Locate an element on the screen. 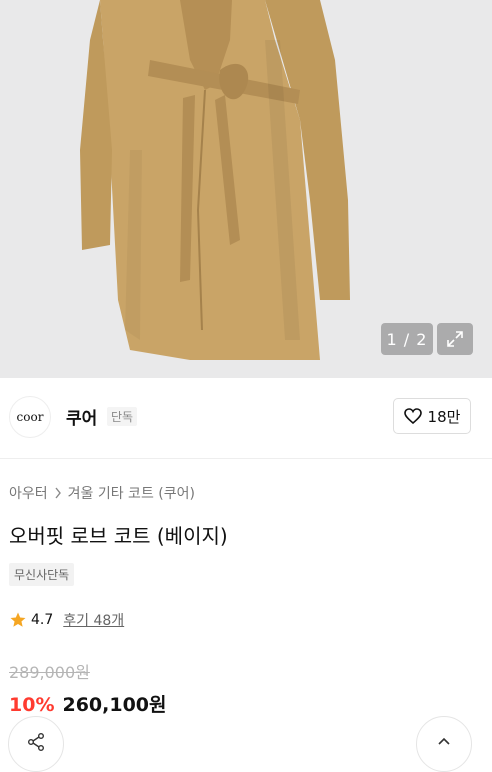  scroll-top-button is located at coordinates (444, 744).